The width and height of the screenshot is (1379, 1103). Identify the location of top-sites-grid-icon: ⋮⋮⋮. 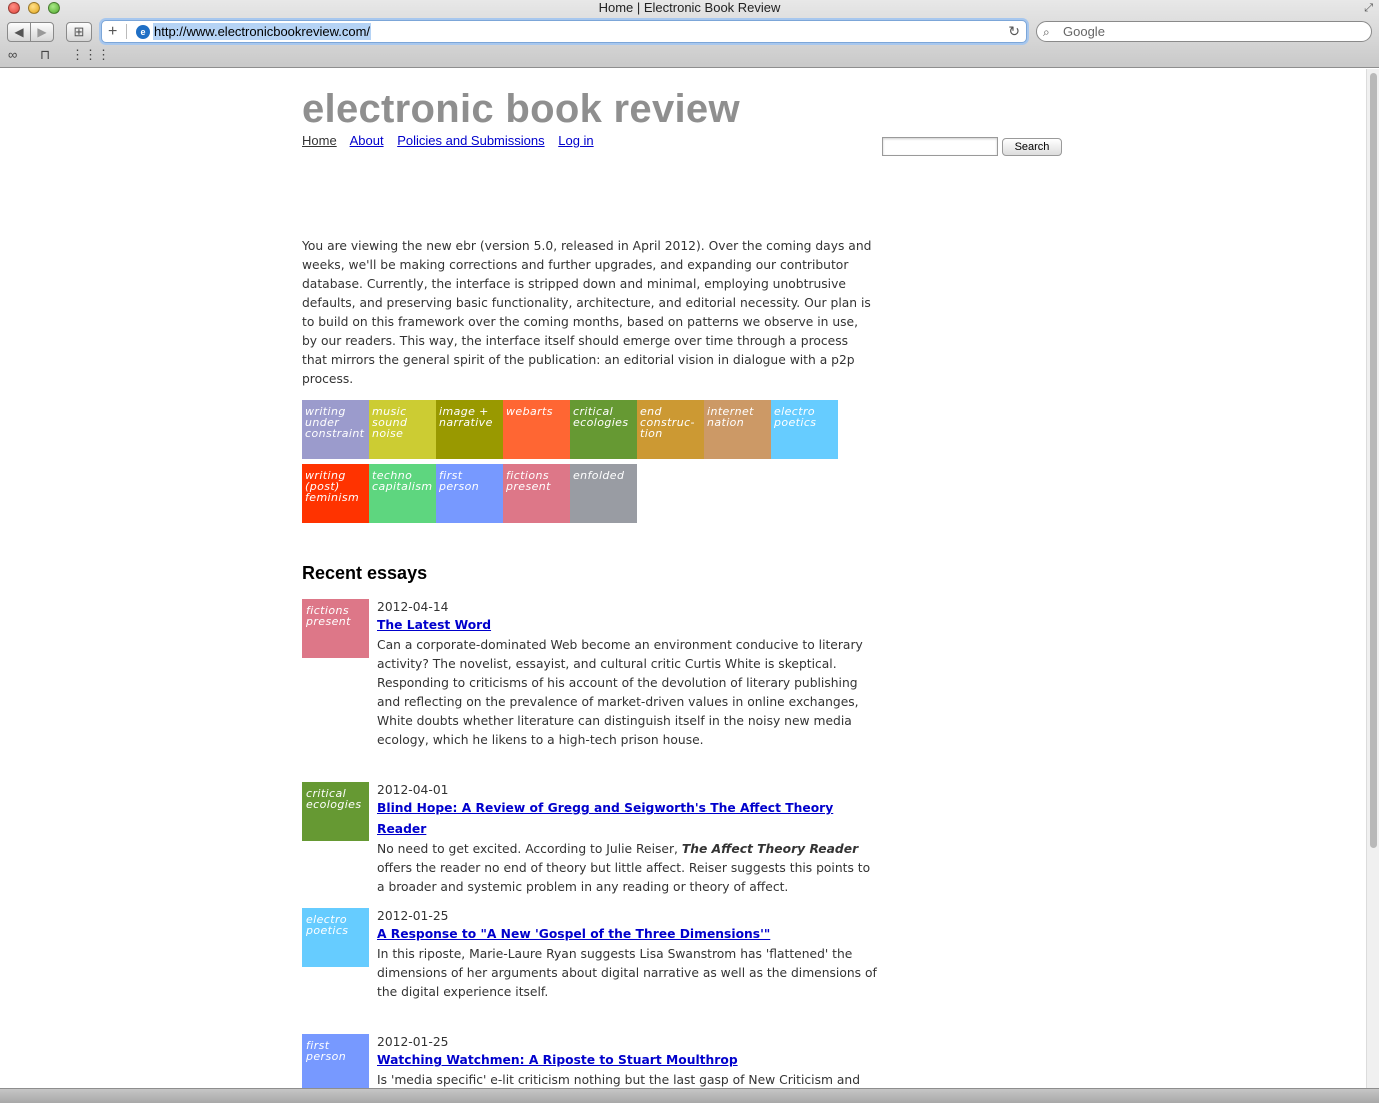
(90, 55).